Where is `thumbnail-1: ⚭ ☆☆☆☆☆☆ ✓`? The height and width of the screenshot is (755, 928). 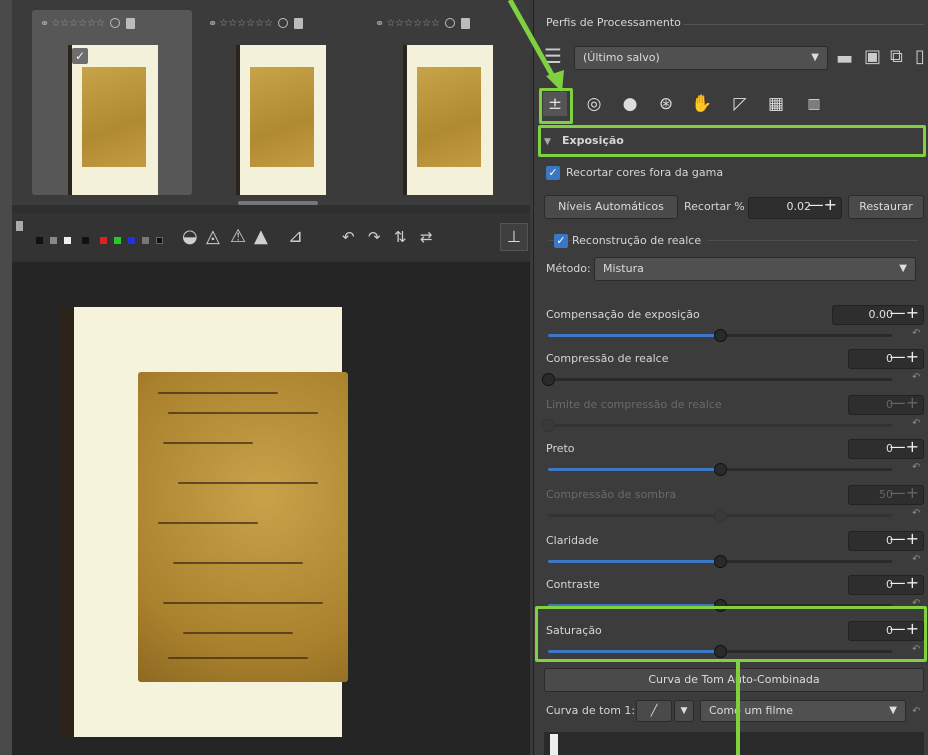
thumbnail-1: ⚭ ☆☆☆☆☆☆ ✓ is located at coordinates (112, 102).